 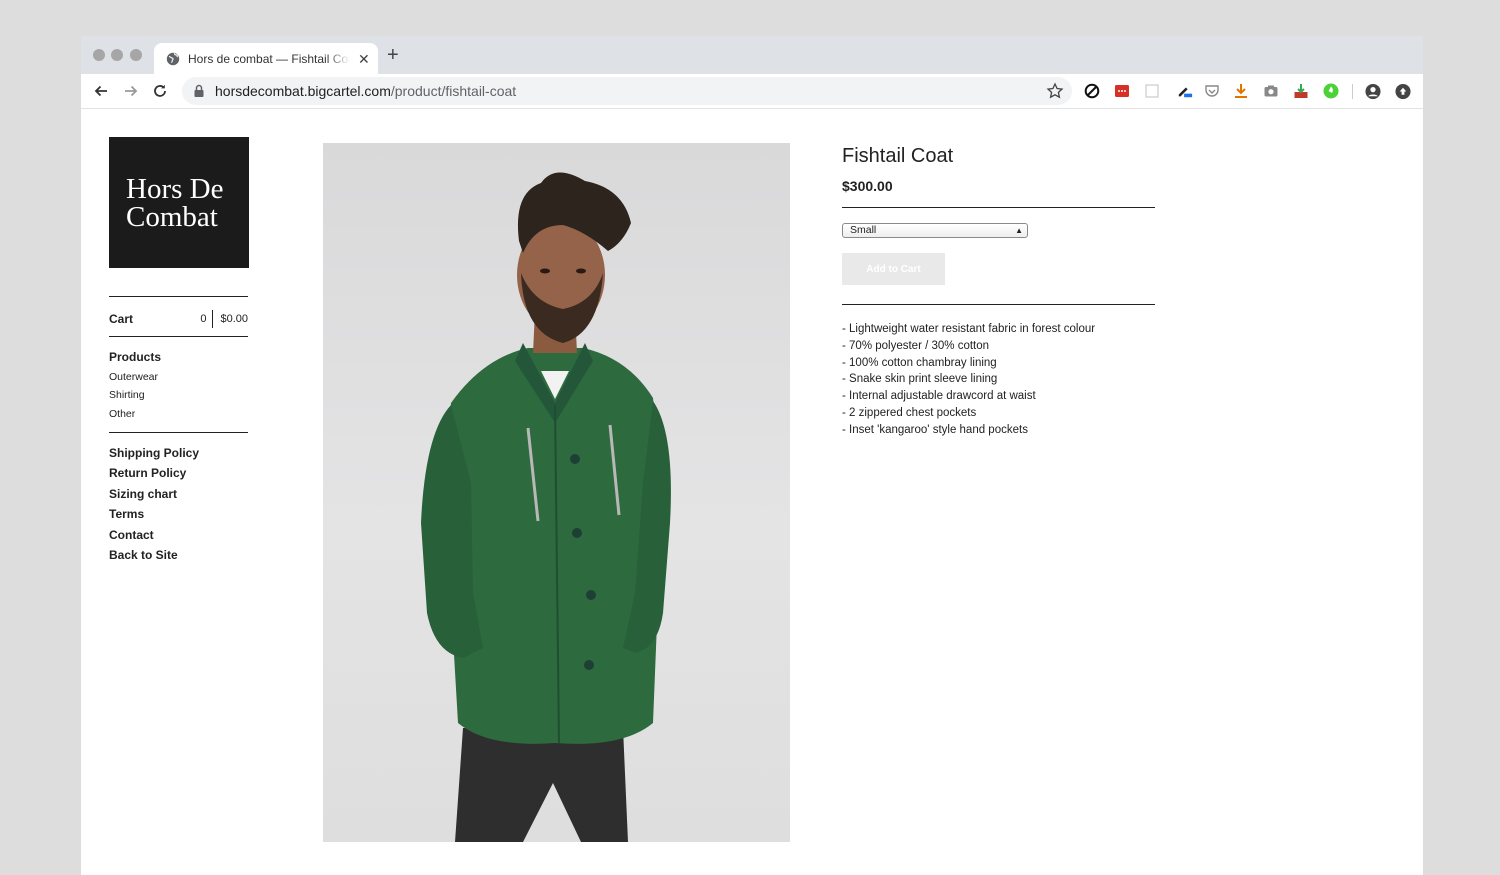 What do you see at coordinates (1185, 91) in the screenshot?
I see `pen-extension-icon` at bounding box center [1185, 91].